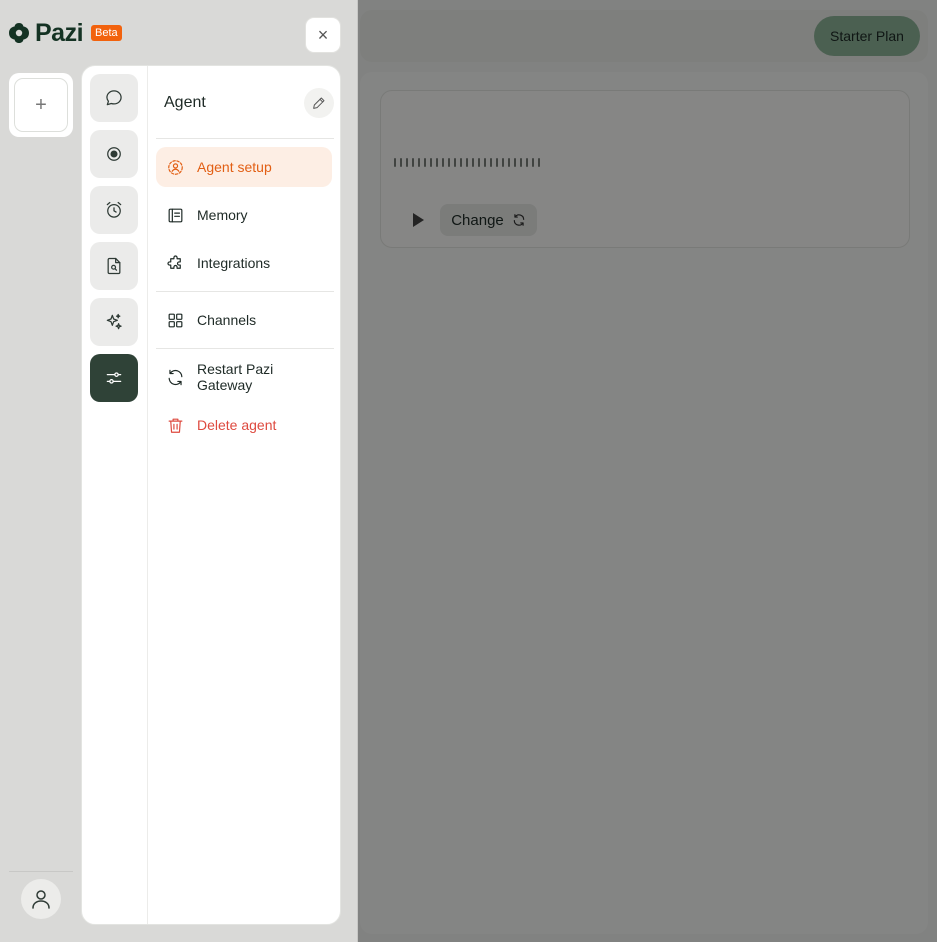  I want to click on menu-item-label: Channels, so click(227, 320).